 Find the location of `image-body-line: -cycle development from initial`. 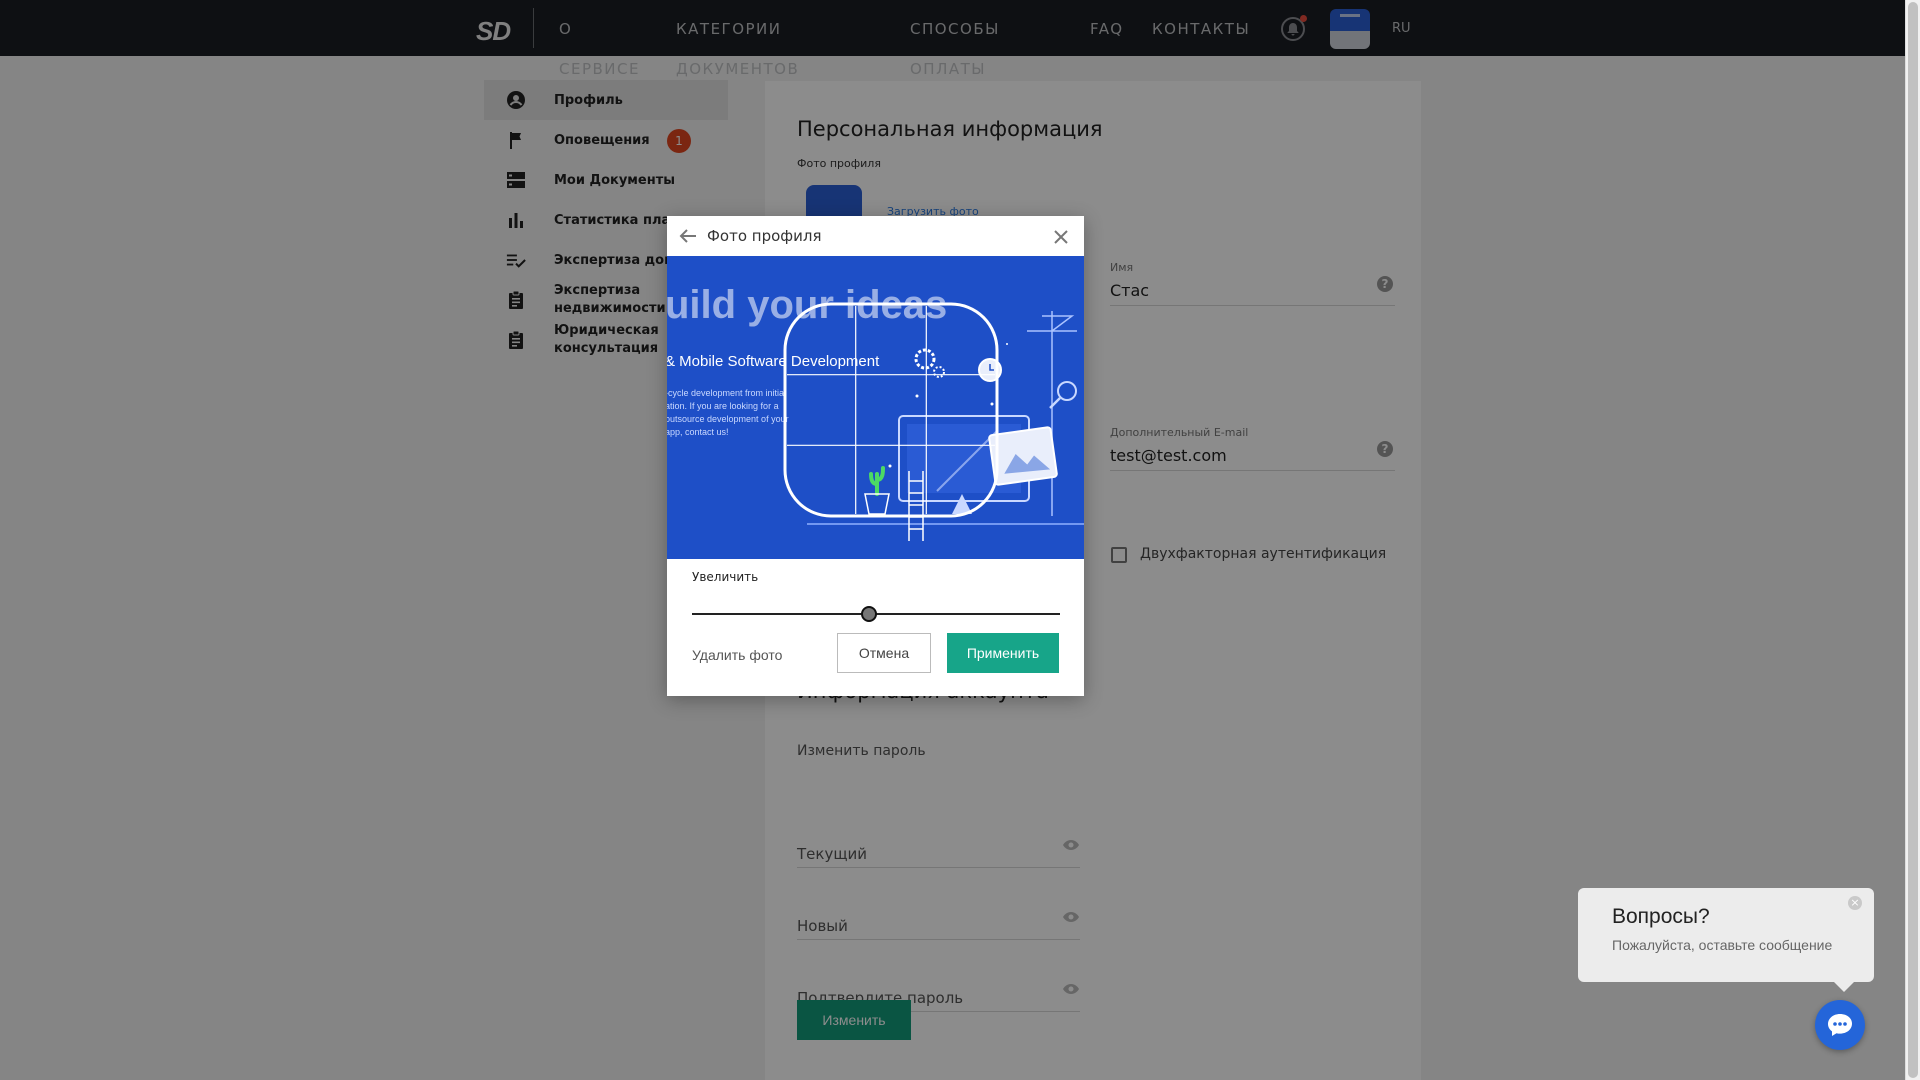

image-body-line: -cycle development from initial is located at coordinates (726, 393).